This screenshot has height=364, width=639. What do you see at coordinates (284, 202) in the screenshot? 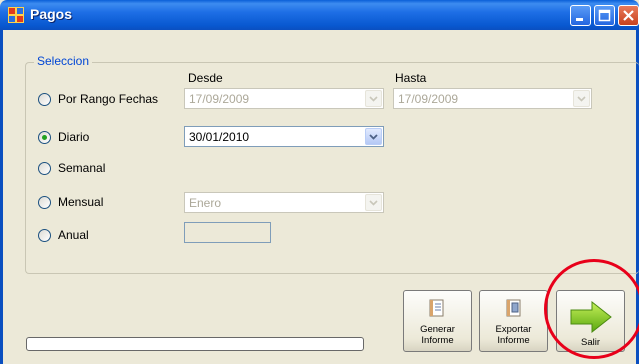
I see `mensual-month-select: Enero` at bounding box center [284, 202].